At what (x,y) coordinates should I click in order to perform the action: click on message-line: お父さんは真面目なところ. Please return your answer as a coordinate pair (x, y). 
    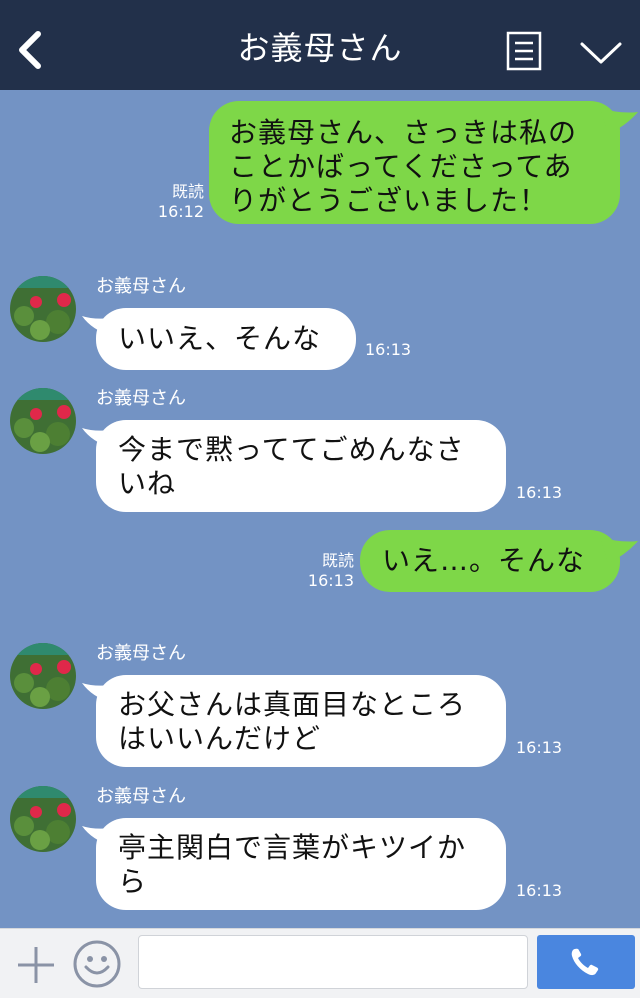
    Looking at the image, I should click on (292, 704).